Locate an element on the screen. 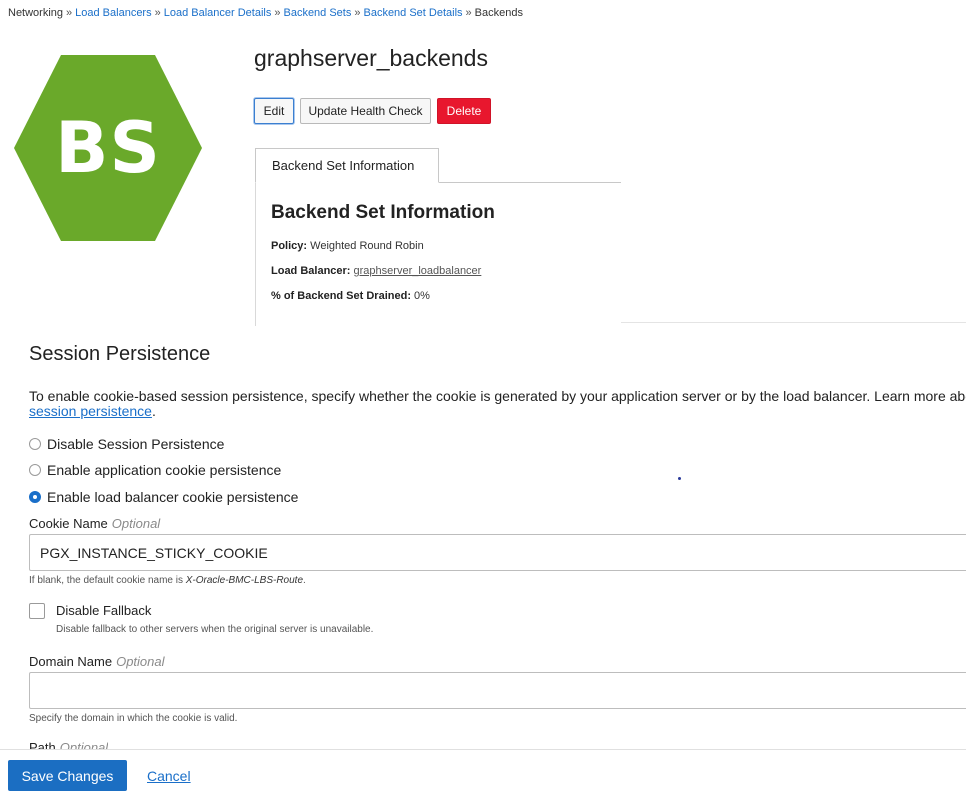 Image resolution: width=966 pixels, height=797 pixels. drained-row: % of Backend Set Drained: 0% is located at coordinates (350, 296).